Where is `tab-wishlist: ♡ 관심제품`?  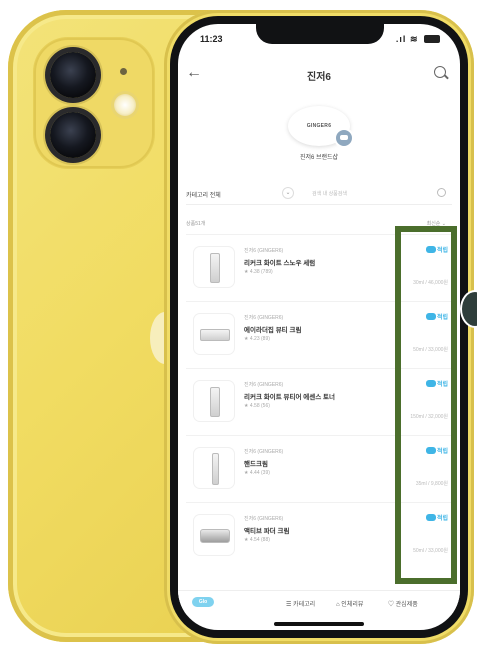 tab-wishlist: ♡ 관심제품 is located at coordinates (403, 603).